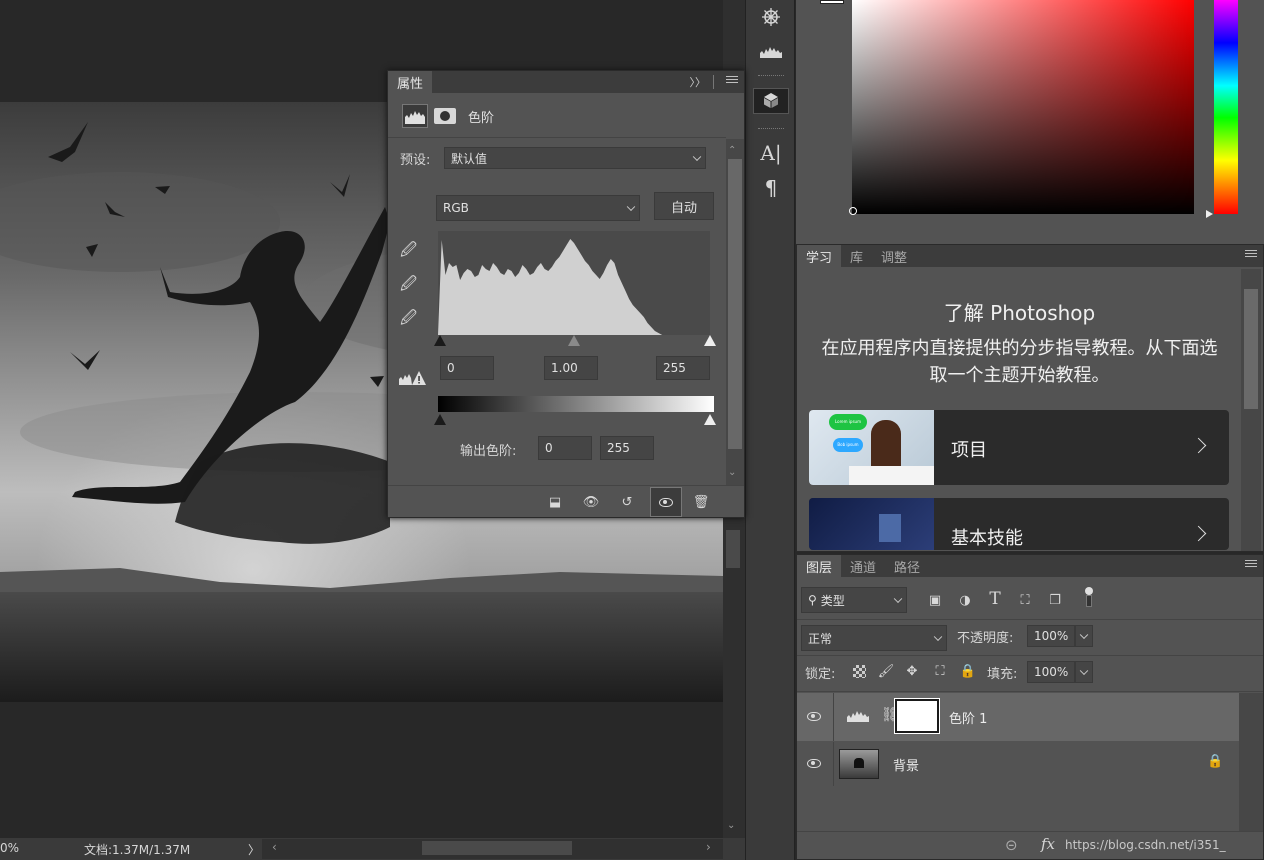 This screenshot has width=1264, height=860. Describe the element at coordinates (917, 716) in the screenshot. I see `layer-mask-thumbnail` at that location.